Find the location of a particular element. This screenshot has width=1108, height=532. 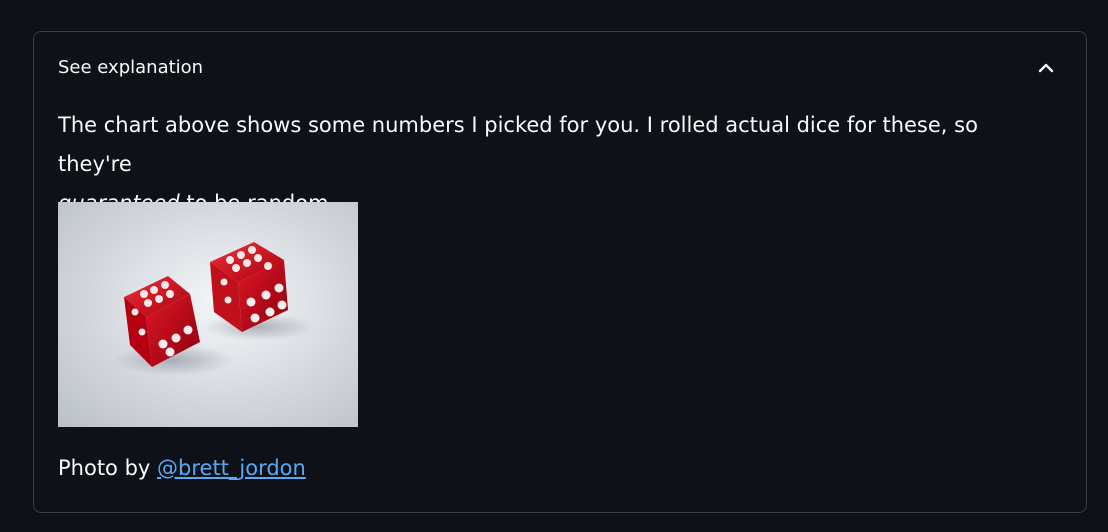

photo-credit: Photo by @brett_jordon is located at coordinates (182, 468).